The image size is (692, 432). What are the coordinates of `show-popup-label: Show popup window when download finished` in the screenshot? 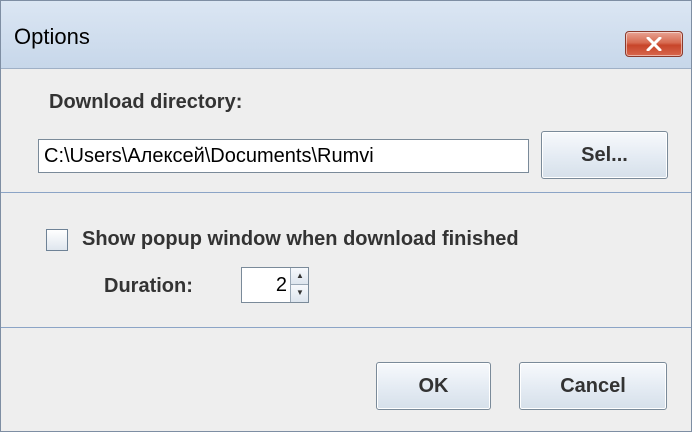 It's located at (300, 239).